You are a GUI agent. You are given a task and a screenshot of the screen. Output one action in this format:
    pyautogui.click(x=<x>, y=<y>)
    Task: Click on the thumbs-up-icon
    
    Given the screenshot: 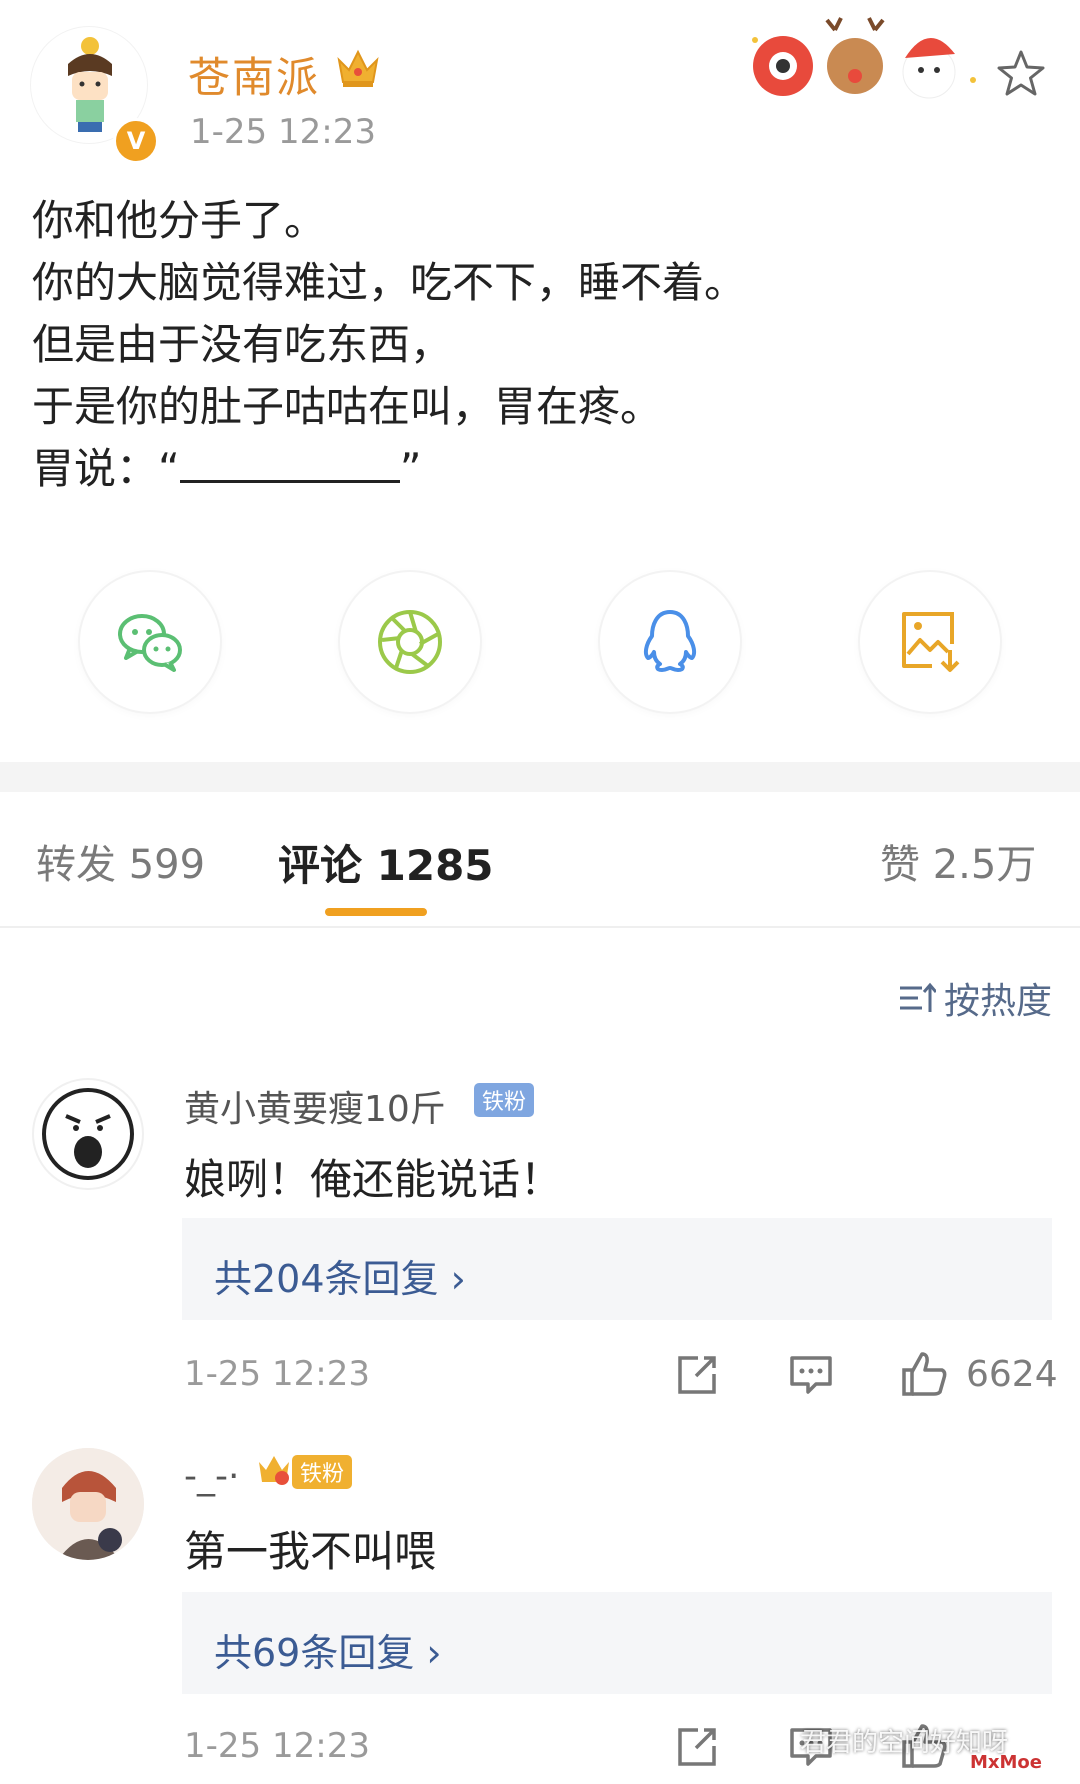 What is the action you would take?
    pyautogui.click(x=924, y=1374)
    